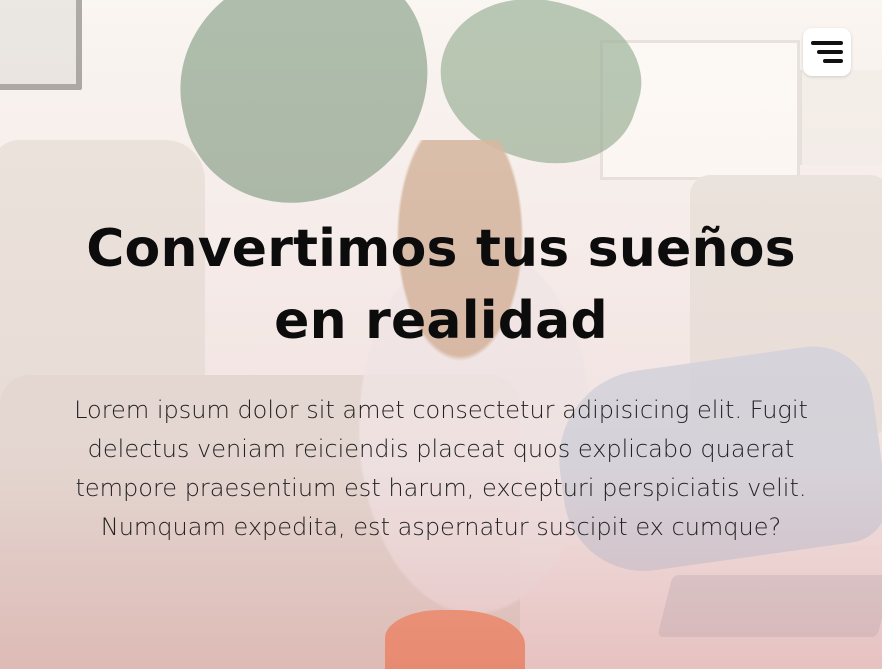 Image resolution: width=882 pixels, height=669 pixels. I want to click on menu-button, so click(827, 52).